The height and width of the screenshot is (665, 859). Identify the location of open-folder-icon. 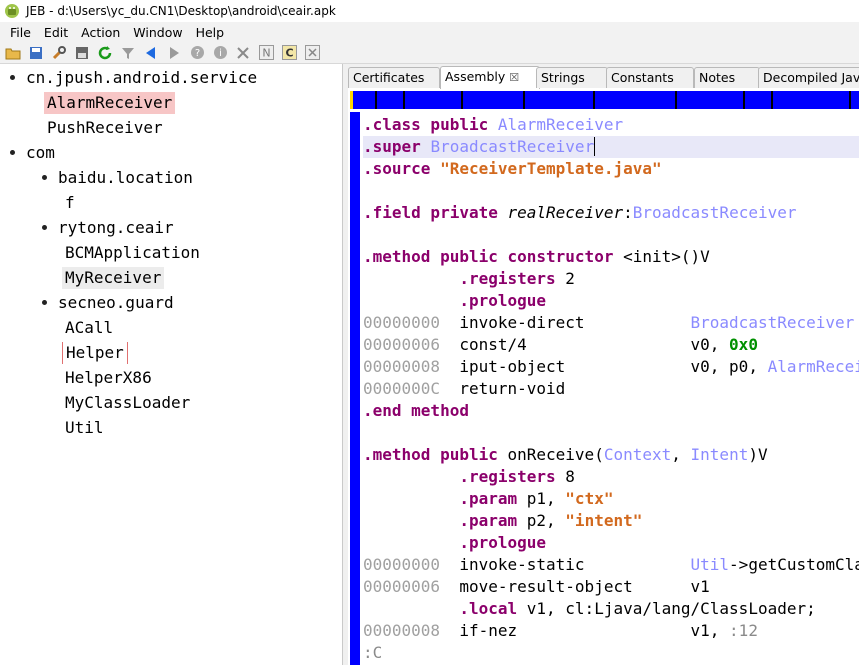
(13, 53).